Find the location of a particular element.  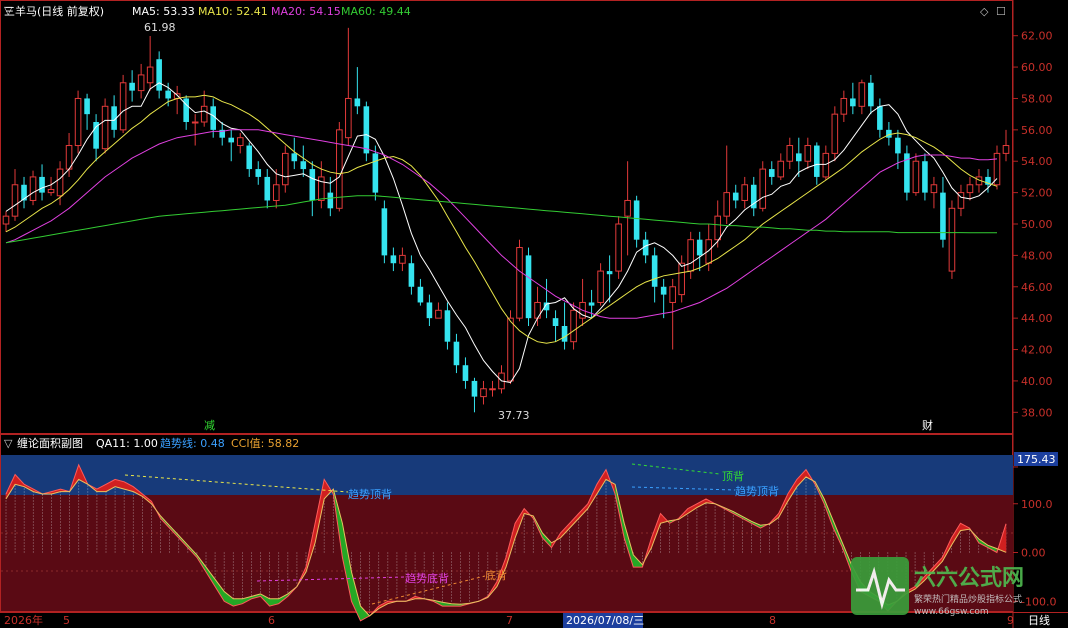

watermark-slogan: 繁荣热门精品炒股指标公式 is located at coordinates (968, 599).